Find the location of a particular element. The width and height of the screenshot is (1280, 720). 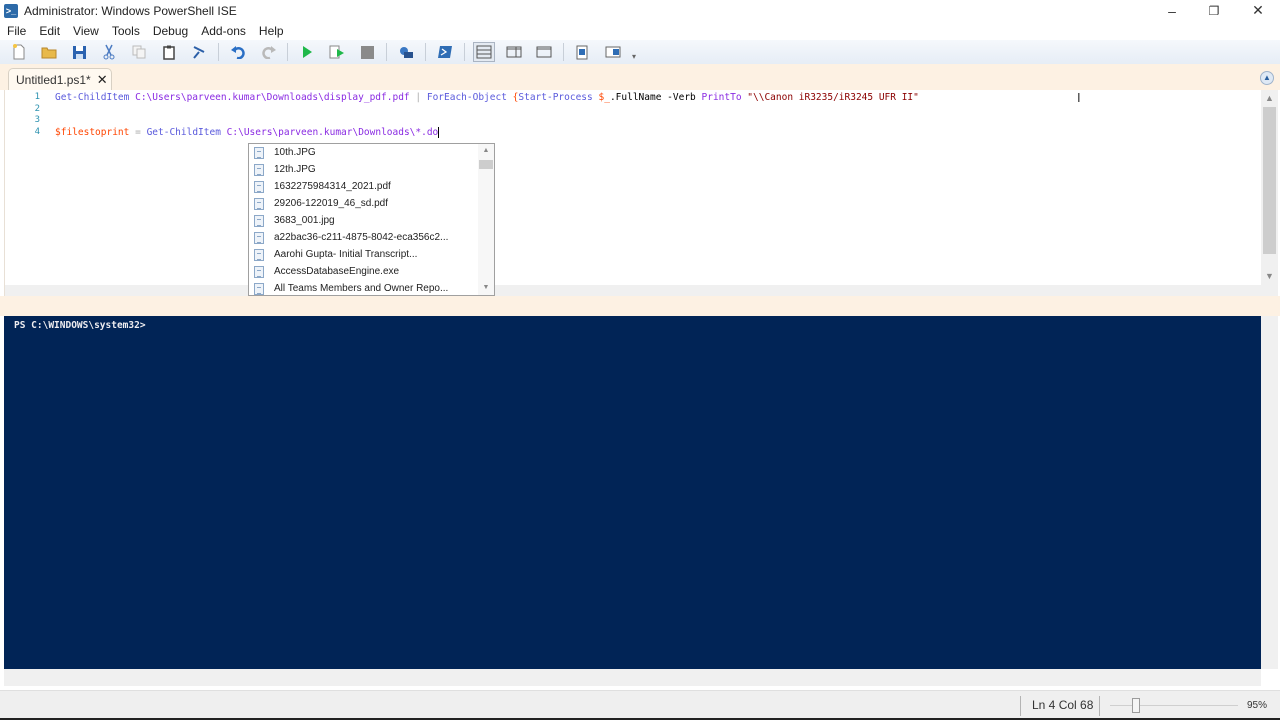

intellisense-item: 3683_001.jpg is located at coordinates (371, 220).